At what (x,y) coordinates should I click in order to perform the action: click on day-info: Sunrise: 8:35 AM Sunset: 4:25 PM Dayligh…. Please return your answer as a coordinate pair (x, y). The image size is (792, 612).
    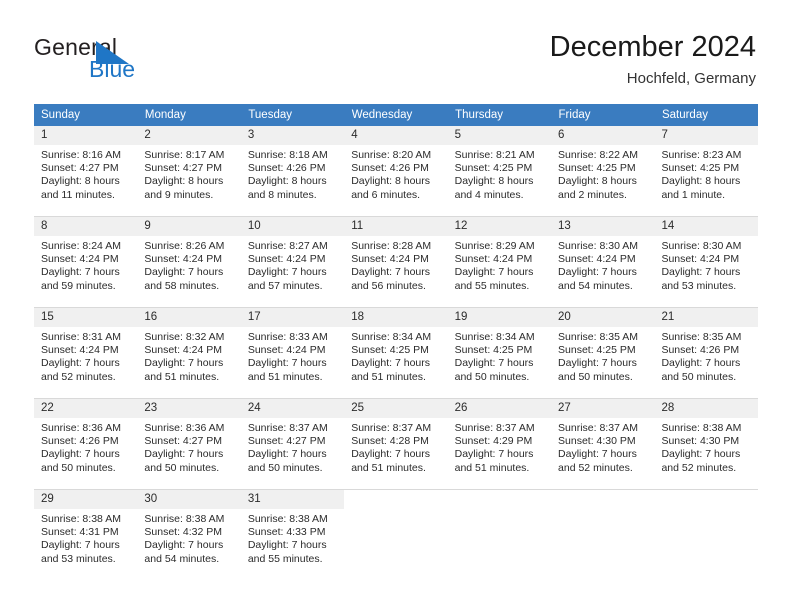
    Looking at the image, I should click on (602, 355).